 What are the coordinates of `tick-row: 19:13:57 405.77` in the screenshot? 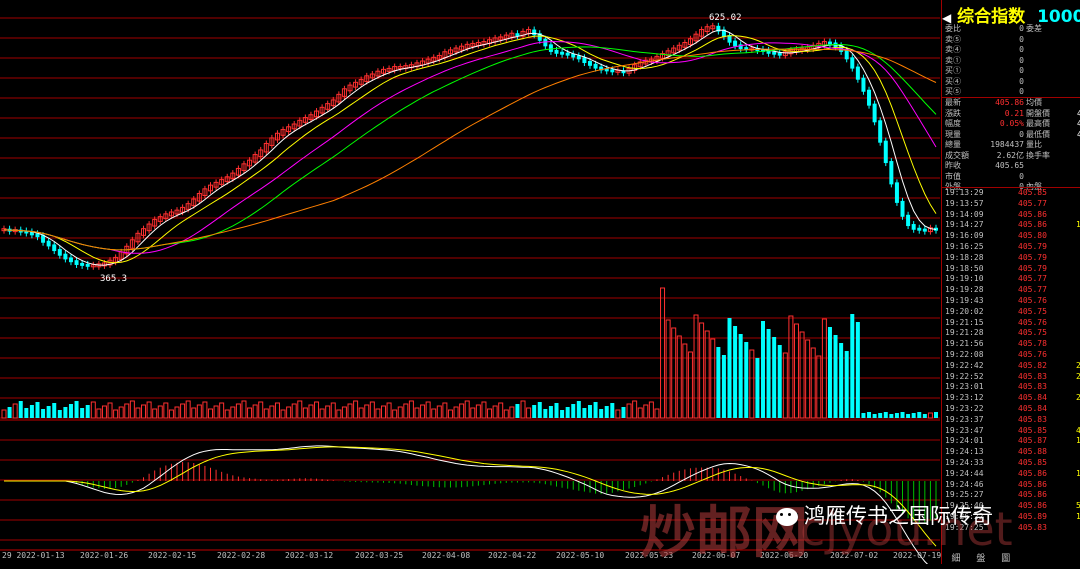 It's located at (1011, 204).